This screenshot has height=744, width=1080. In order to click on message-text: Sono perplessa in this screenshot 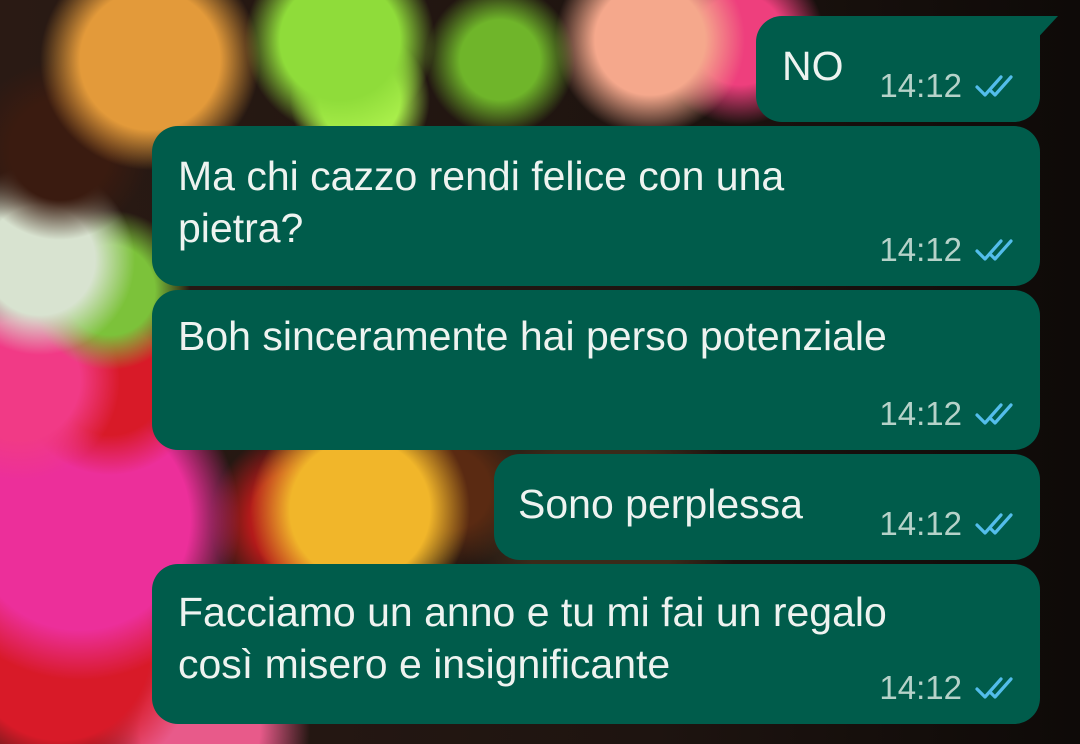, I will do `click(660, 504)`.